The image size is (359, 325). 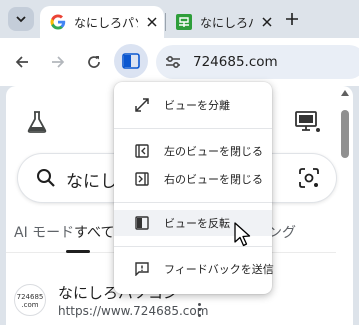 I want to click on toolbar: 724685.com, so click(x=179, y=62).